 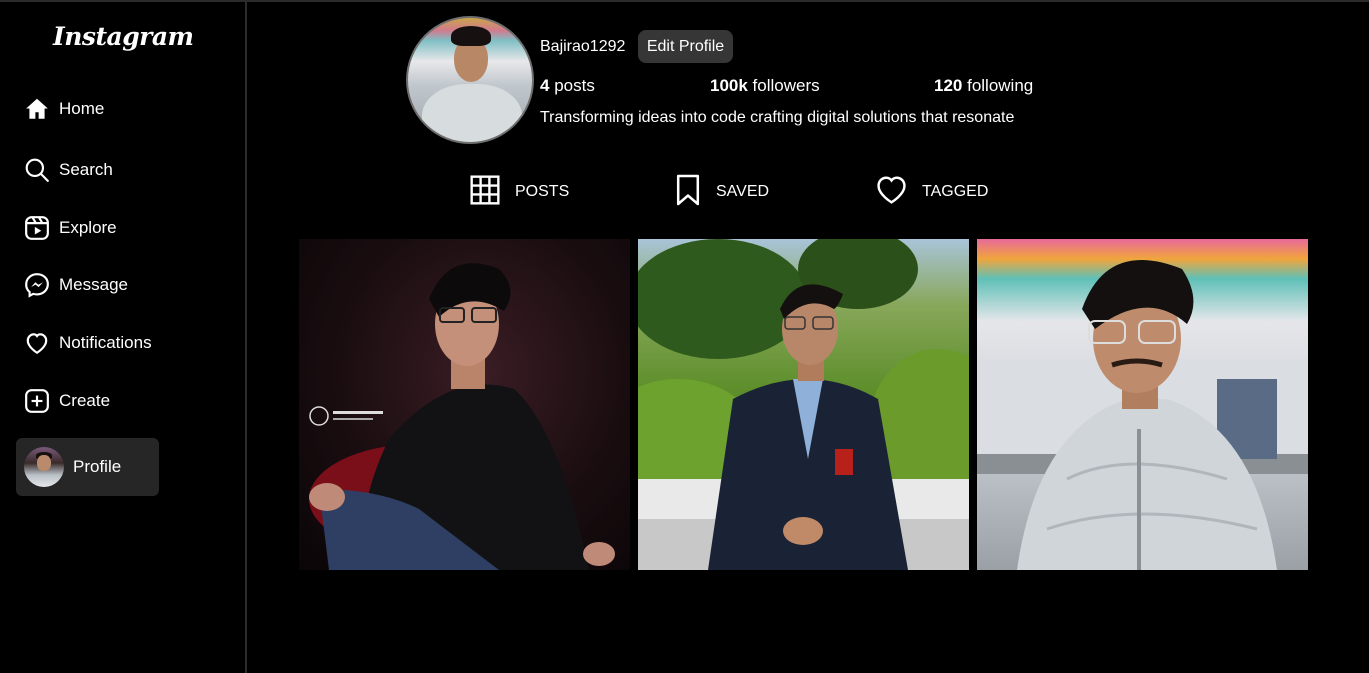 I want to click on profile-avatar, so click(x=470, y=80).